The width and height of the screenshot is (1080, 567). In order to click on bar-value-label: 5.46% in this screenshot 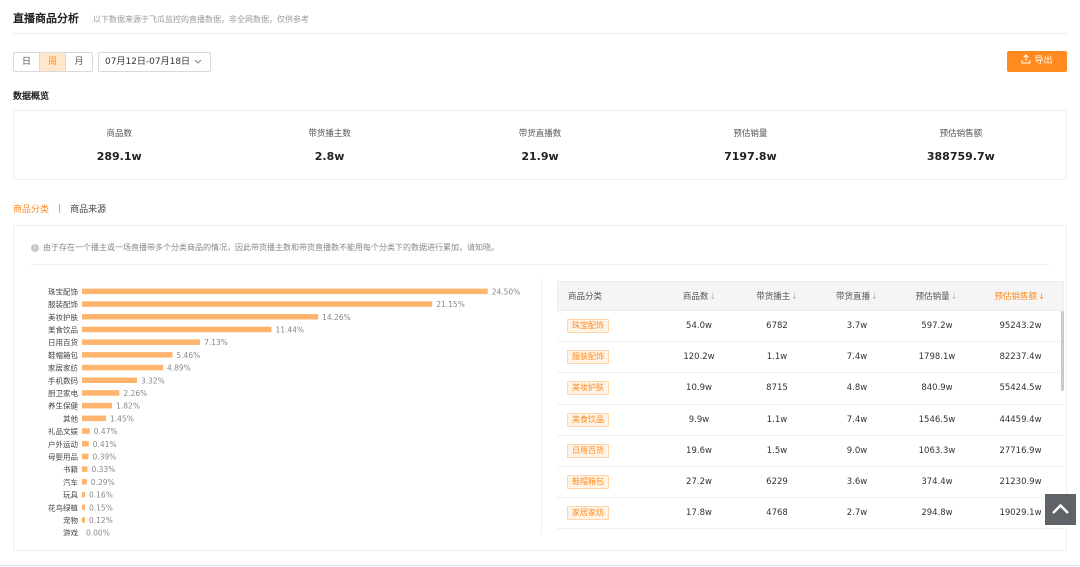, I will do `click(188, 355)`.